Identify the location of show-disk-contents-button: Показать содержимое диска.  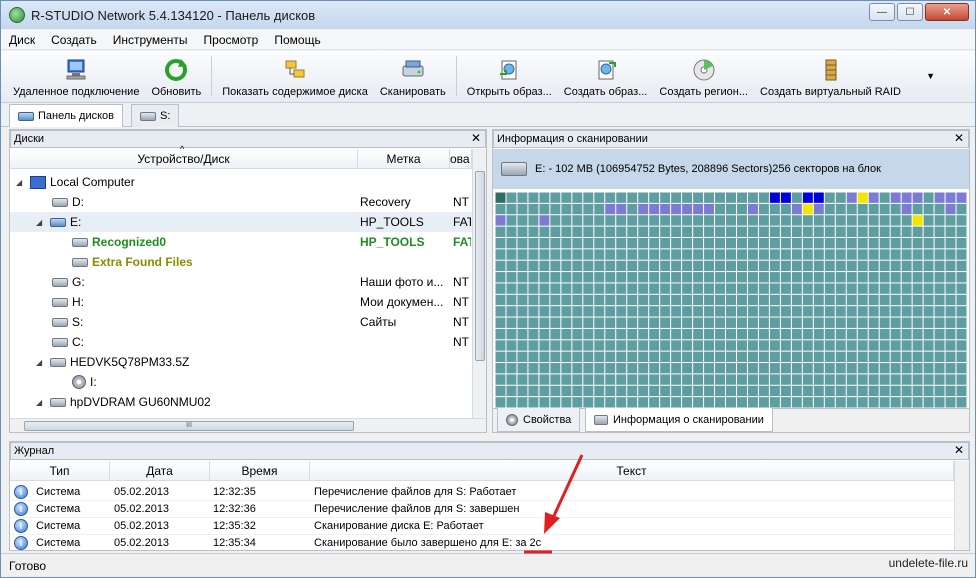
(295, 78).